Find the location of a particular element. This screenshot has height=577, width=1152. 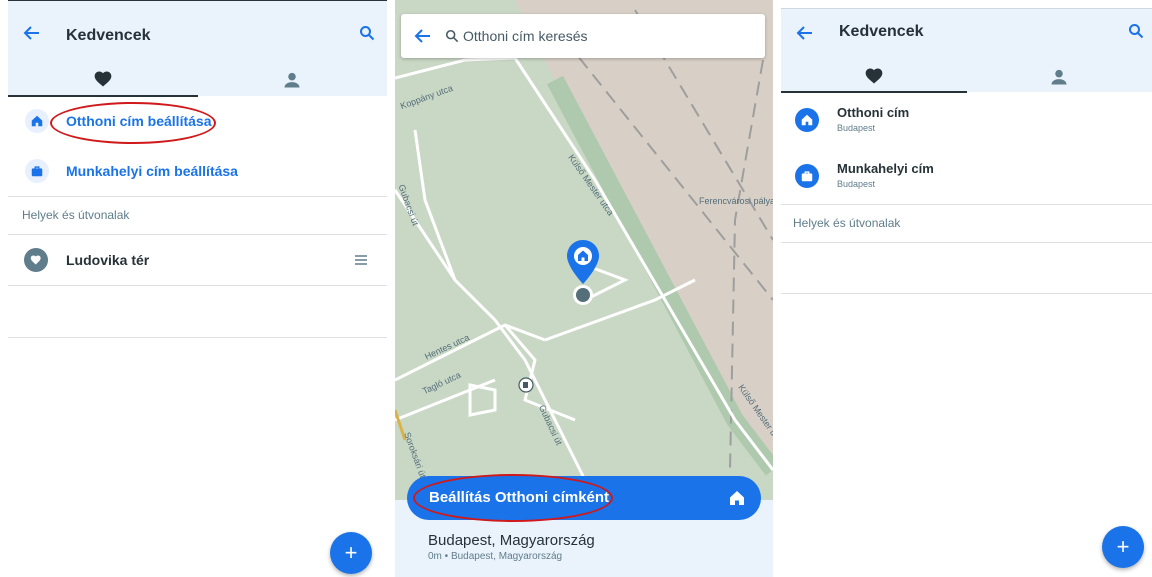

place-title: Budapest, Magyarország is located at coordinates (511, 540).